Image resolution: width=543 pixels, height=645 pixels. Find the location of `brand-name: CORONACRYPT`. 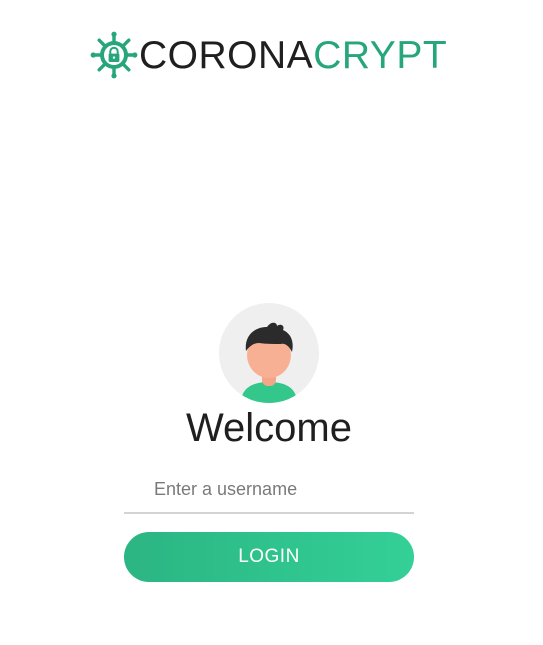

brand-name: CORONACRYPT is located at coordinates (293, 55).